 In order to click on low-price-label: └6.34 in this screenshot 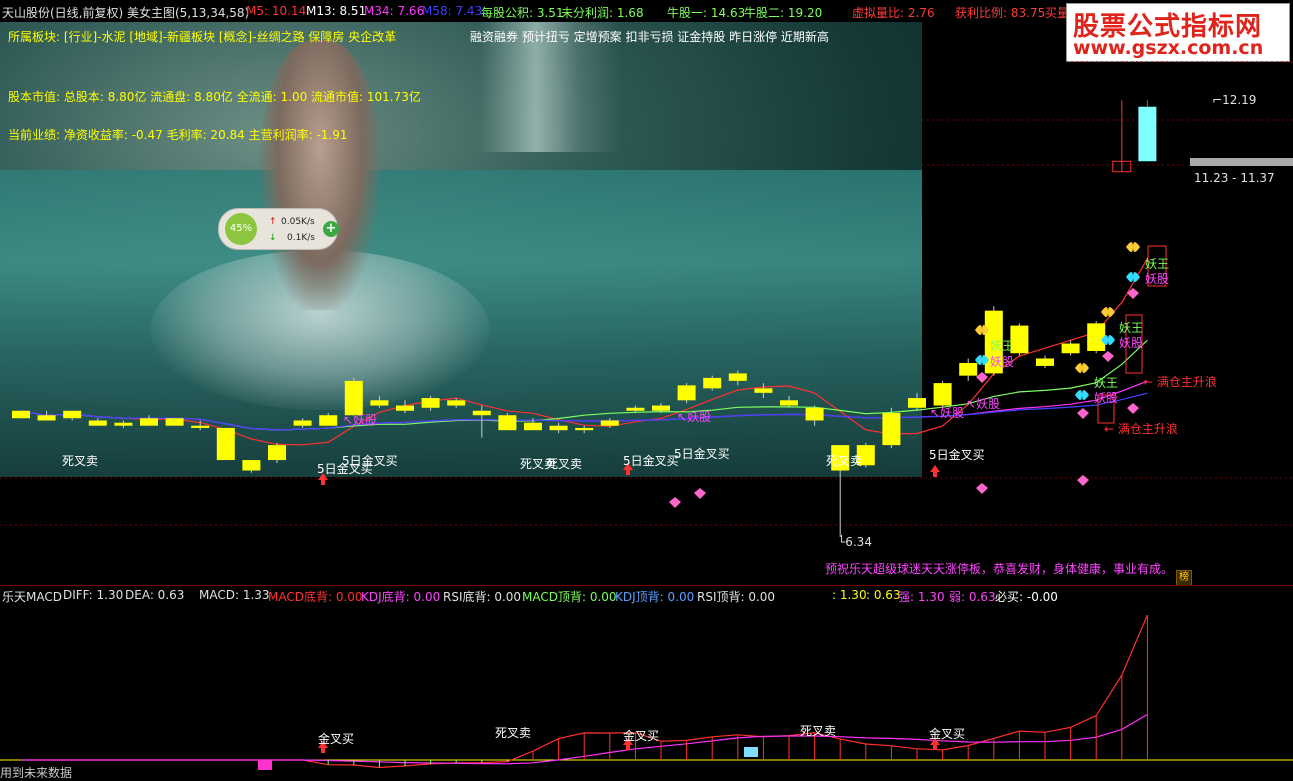, I will do `click(855, 542)`.